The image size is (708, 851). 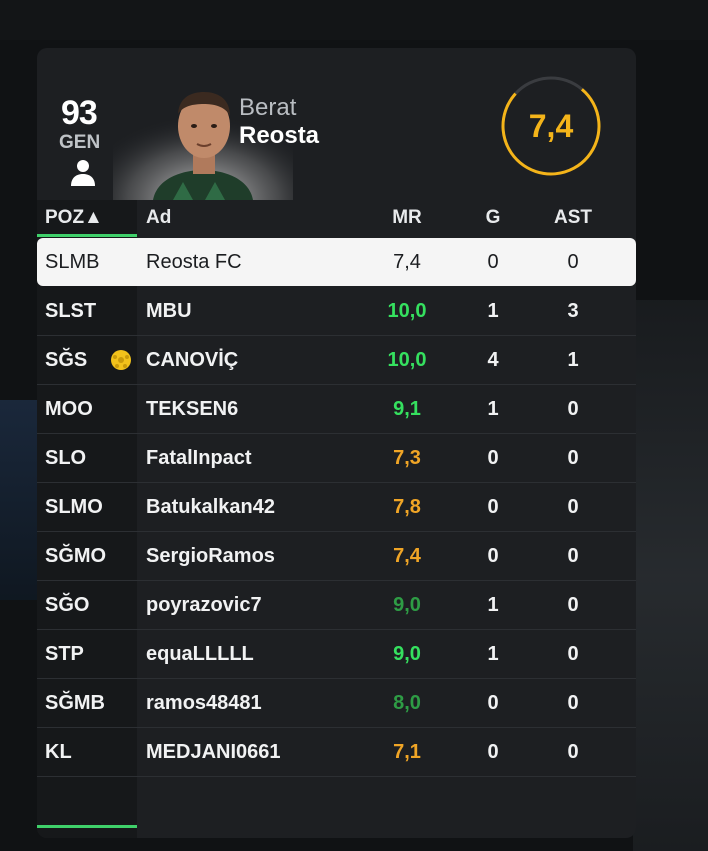 I want to click on column-header-mr: MR, so click(x=407, y=219).